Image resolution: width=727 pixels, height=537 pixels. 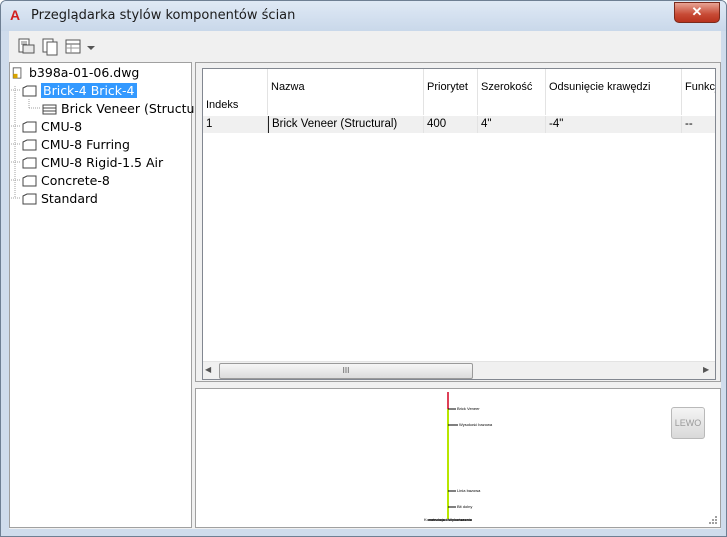 I want to click on tree-item-cmu-8: CMU-8, so click(x=52, y=127).